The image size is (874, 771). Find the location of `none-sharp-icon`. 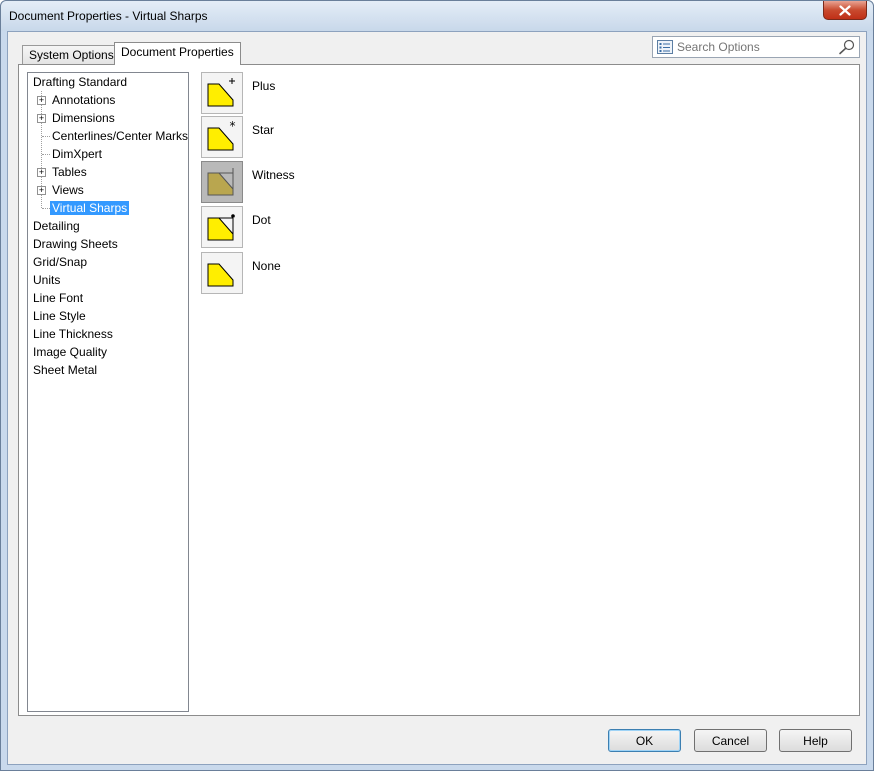

none-sharp-icon is located at coordinates (220, 275).